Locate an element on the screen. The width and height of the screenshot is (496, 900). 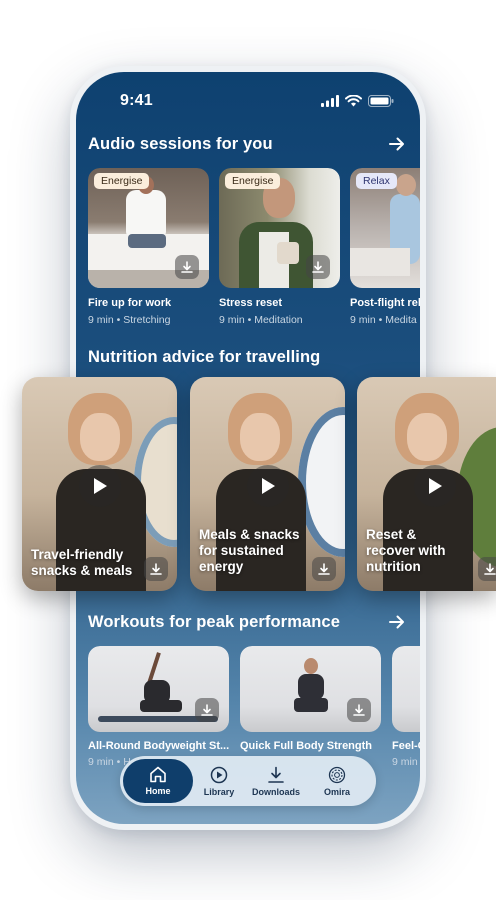
nav-item-library: Library is located at coordinates (219, 781).